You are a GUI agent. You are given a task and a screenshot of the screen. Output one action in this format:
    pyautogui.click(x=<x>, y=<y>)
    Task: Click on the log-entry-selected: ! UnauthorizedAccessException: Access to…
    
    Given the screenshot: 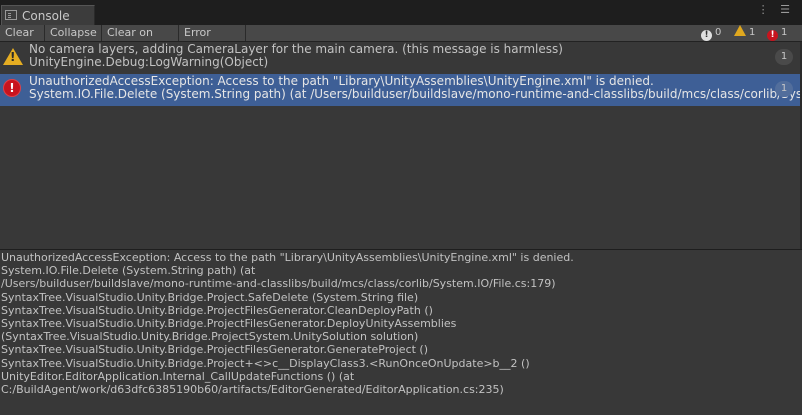 What is the action you would take?
    pyautogui.click(x=401, y=90)
    